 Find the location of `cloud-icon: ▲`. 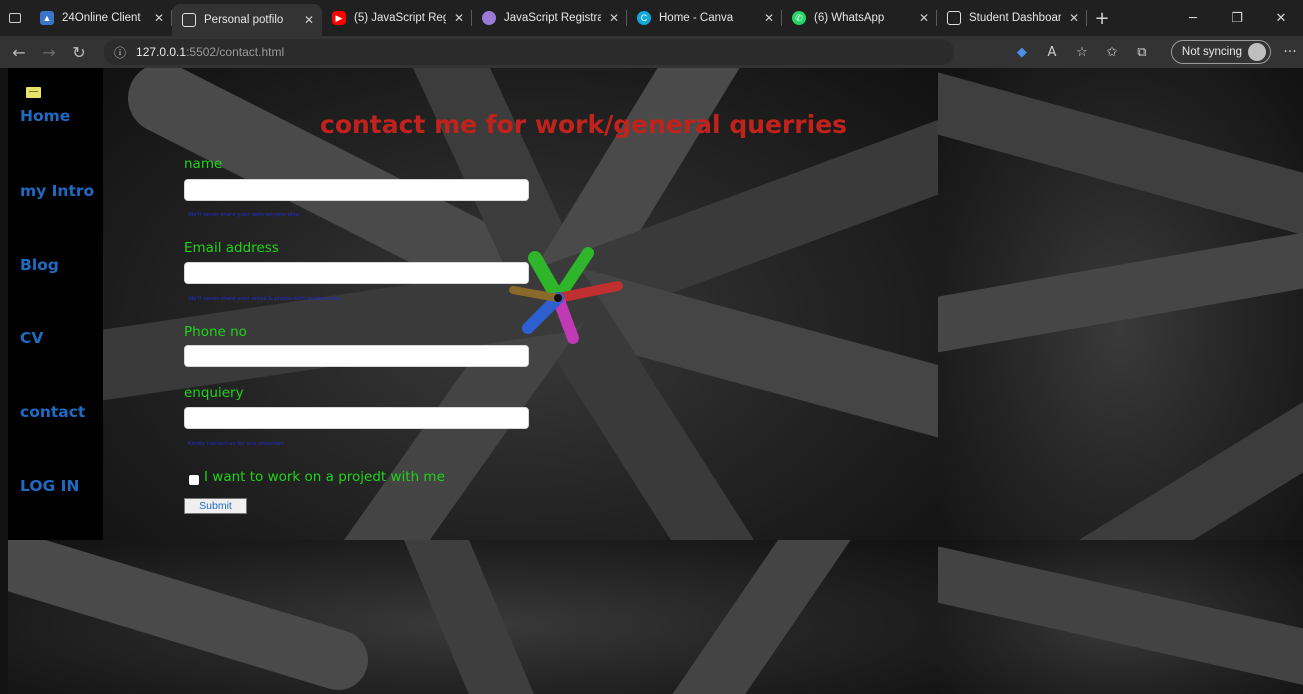

cloud-icon: ▲ is located at coordinates (47, 18).